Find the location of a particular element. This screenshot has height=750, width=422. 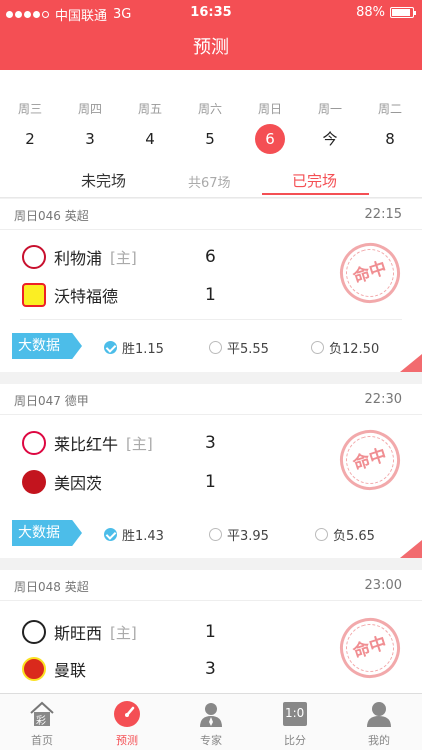

match-count: 共67场 is located at coordinates (209, 183).